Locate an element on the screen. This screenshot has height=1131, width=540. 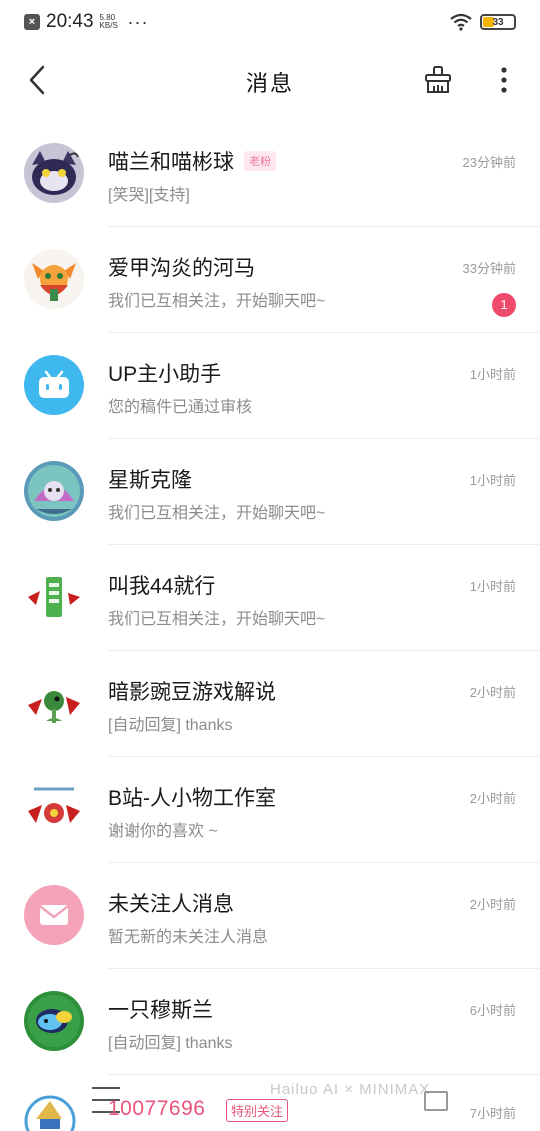
name-row: 爱甲沟炎的河马 is located at coordinates (181, 267).